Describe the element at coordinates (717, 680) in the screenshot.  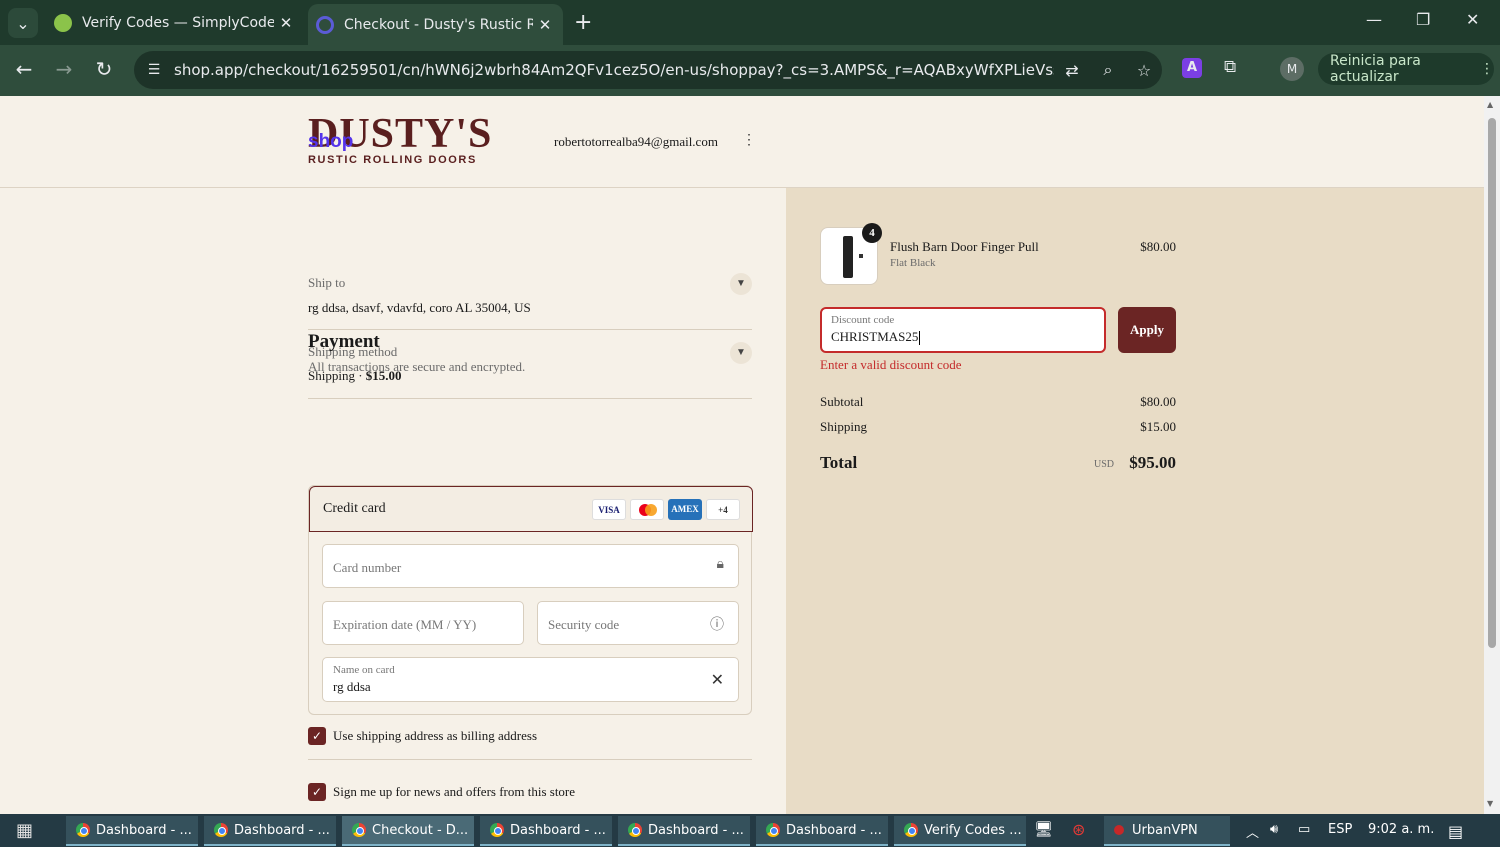
I see `clear-icon: ✕` at that location.